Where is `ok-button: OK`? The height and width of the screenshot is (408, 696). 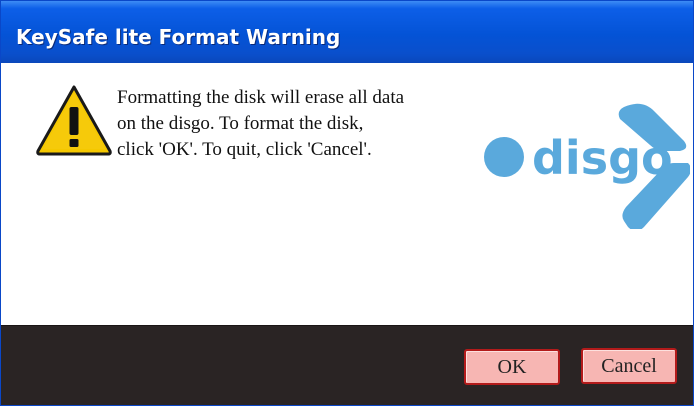
ok-button: OK is located at coordinates (512, 367).